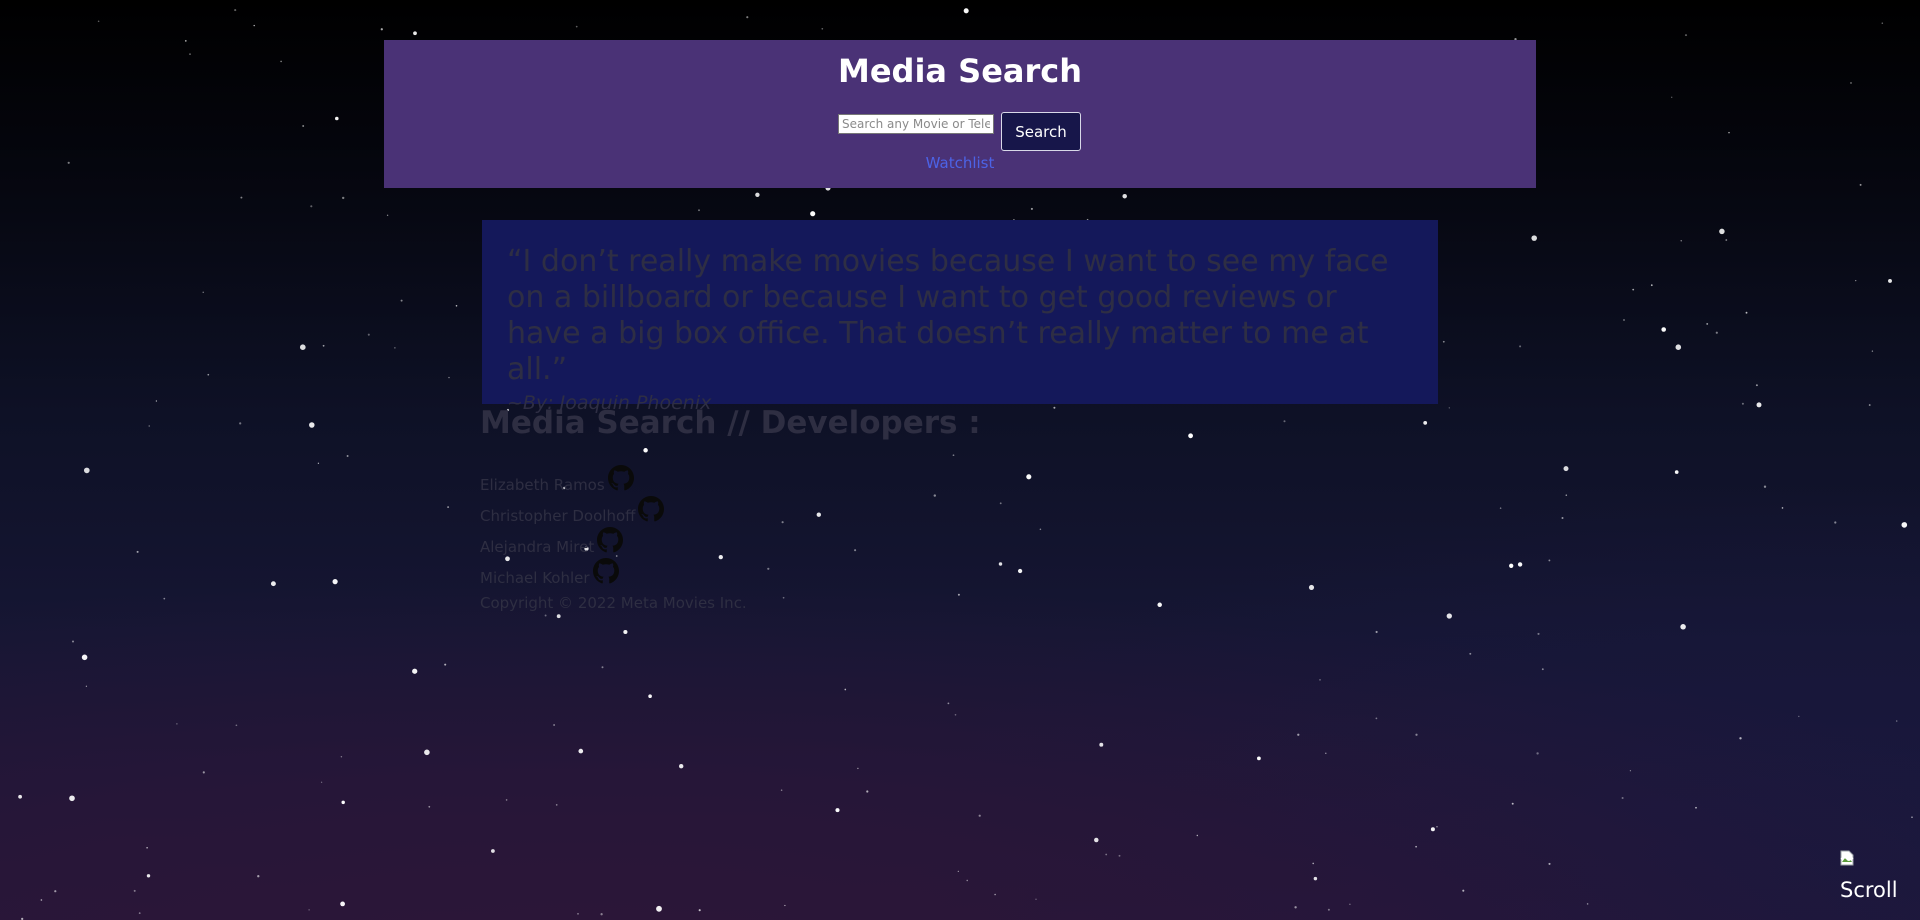 This screenshot has height=920, width=1920. I want to click on developer-item: Alejandra Miret, so click(552, 543).